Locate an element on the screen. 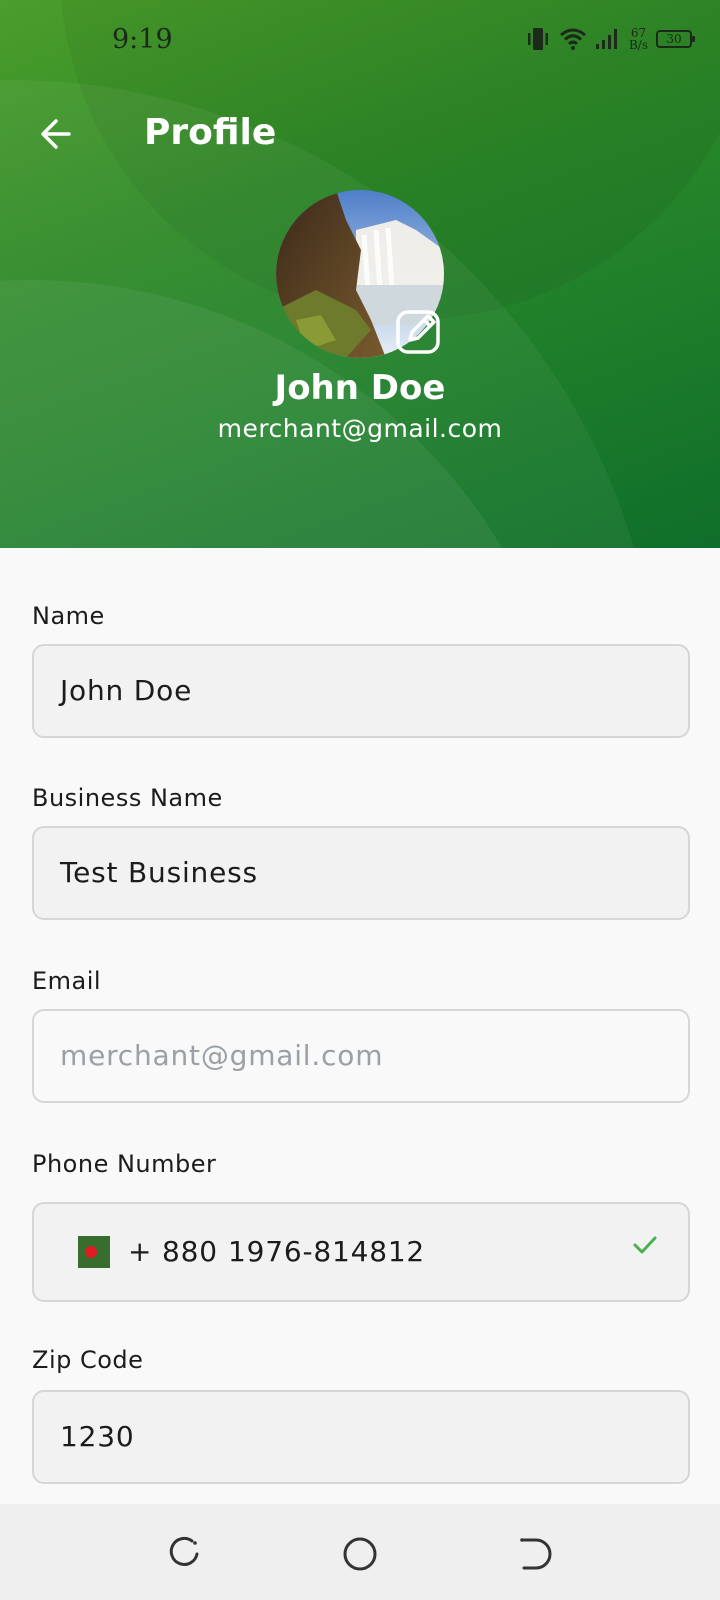 The image size is (720, 1600). zip-code-label: Zip Code is located at coordinates (88, 1360).